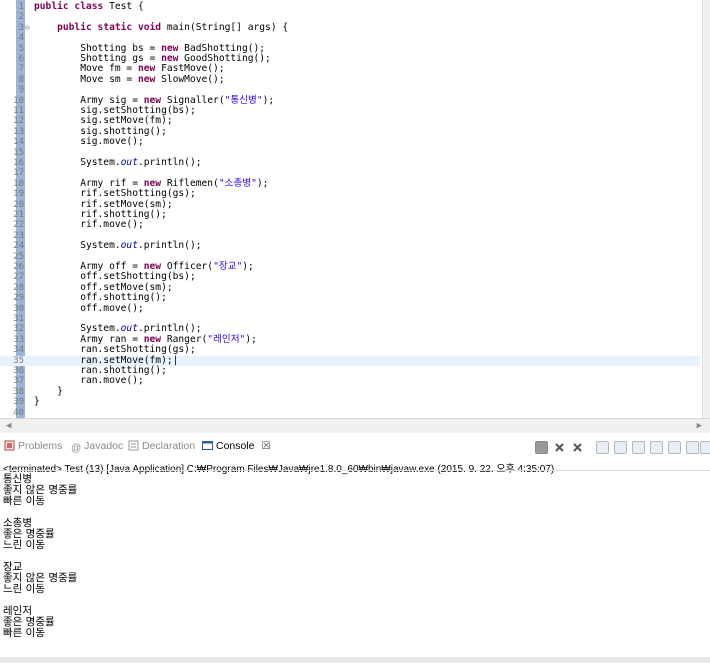  What do you see at coordinates (350, 79) in the screenshot?
I see `code-line: 8 Move sm = new SlowMove();` at bounding box center [350, 79].